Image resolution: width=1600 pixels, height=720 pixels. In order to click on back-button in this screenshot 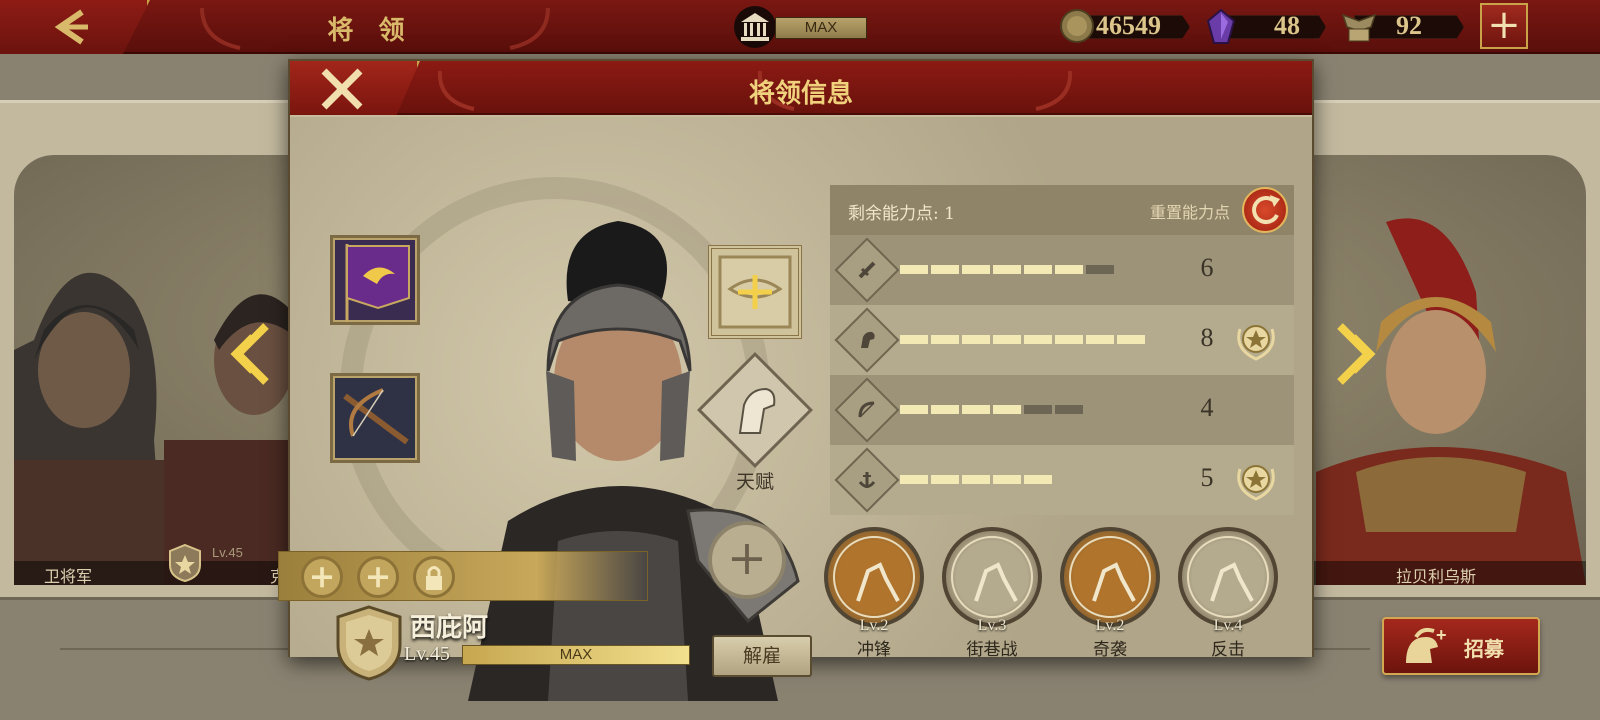, I will do `click(75, 27)`.